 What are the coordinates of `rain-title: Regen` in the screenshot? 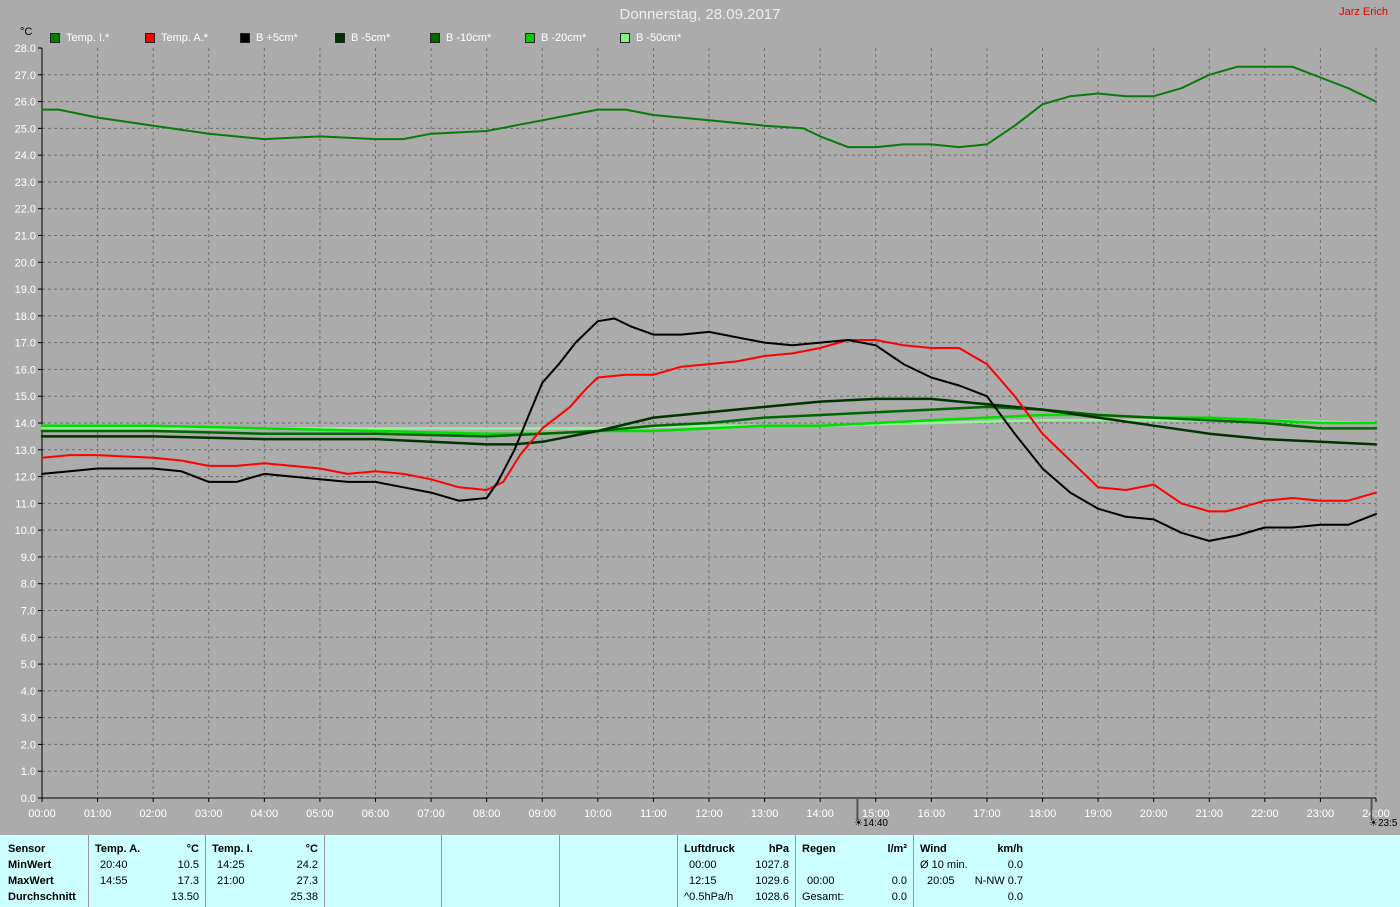 It's located at (819, 849).